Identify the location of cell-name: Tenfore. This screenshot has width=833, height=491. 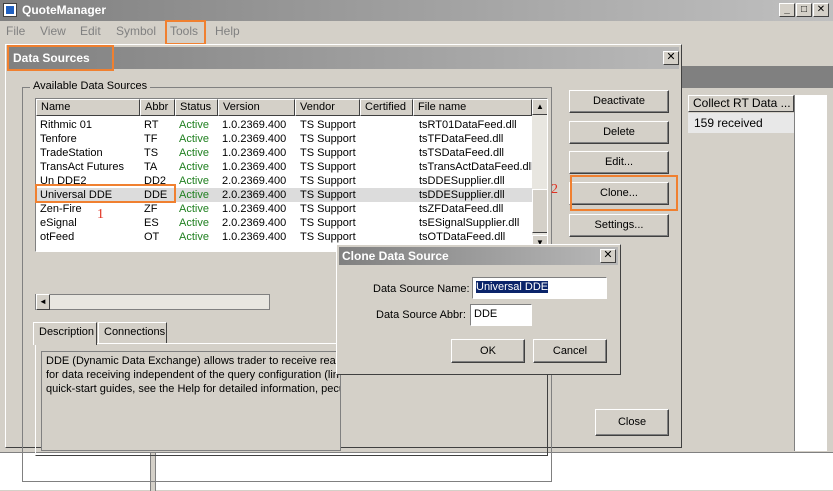
(58, 139).